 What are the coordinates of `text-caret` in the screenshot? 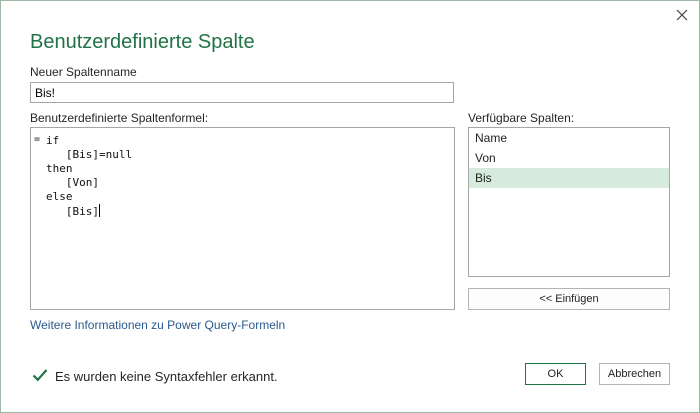 It's located at (99, 210).